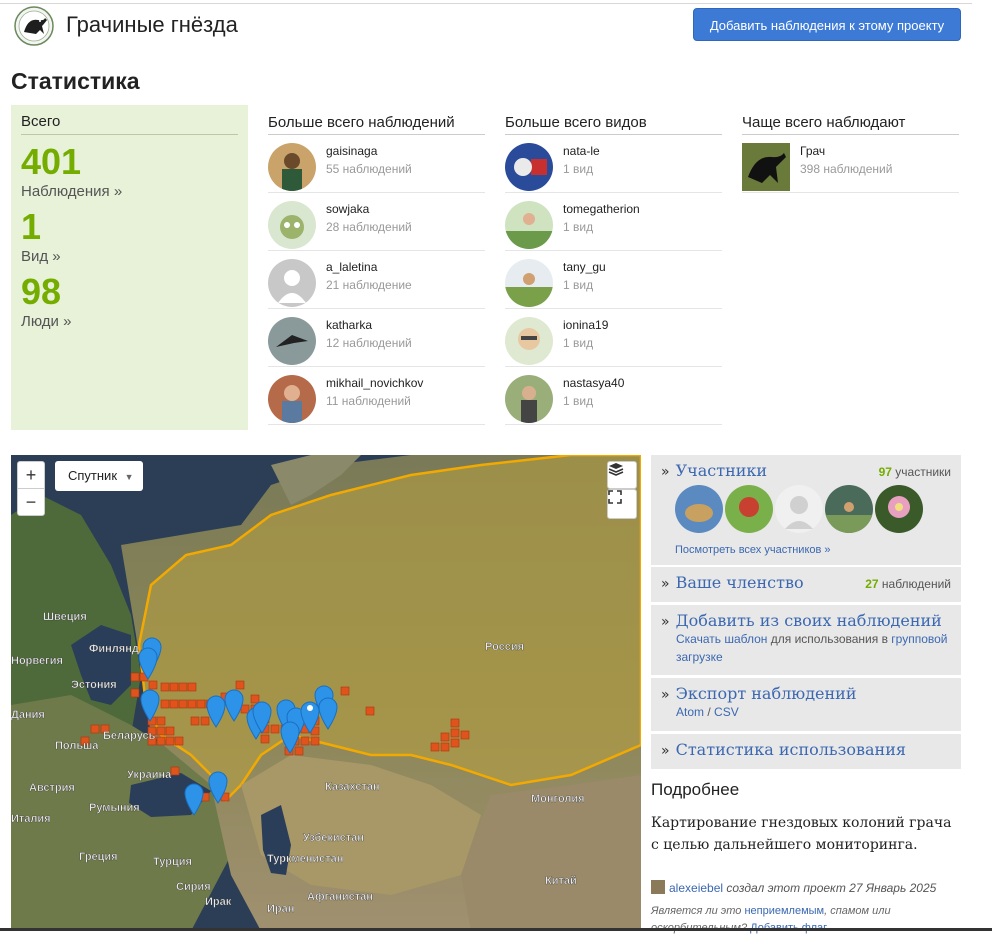 The height and width of the screenshot is (937, 992). Describe the element at coordinates (622, 475) in the screenshot. I see `layers-icon` at that location.